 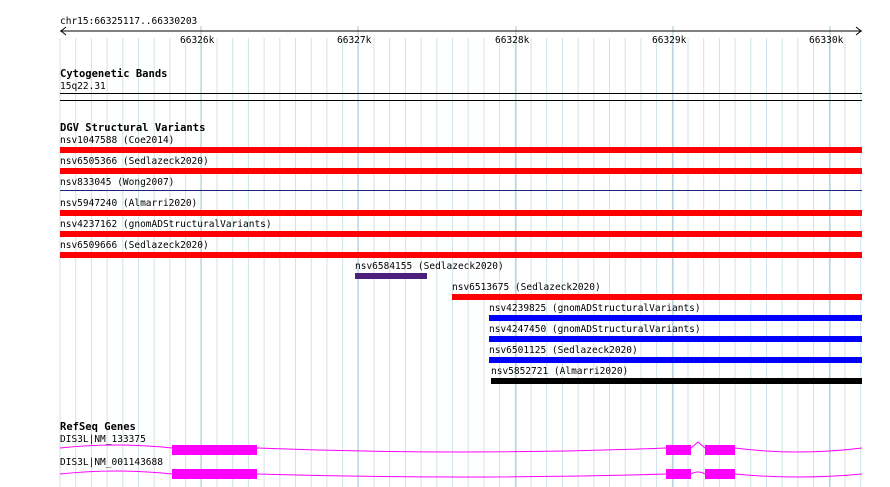 I want to click on gene-model, so click(x=445, y=476).